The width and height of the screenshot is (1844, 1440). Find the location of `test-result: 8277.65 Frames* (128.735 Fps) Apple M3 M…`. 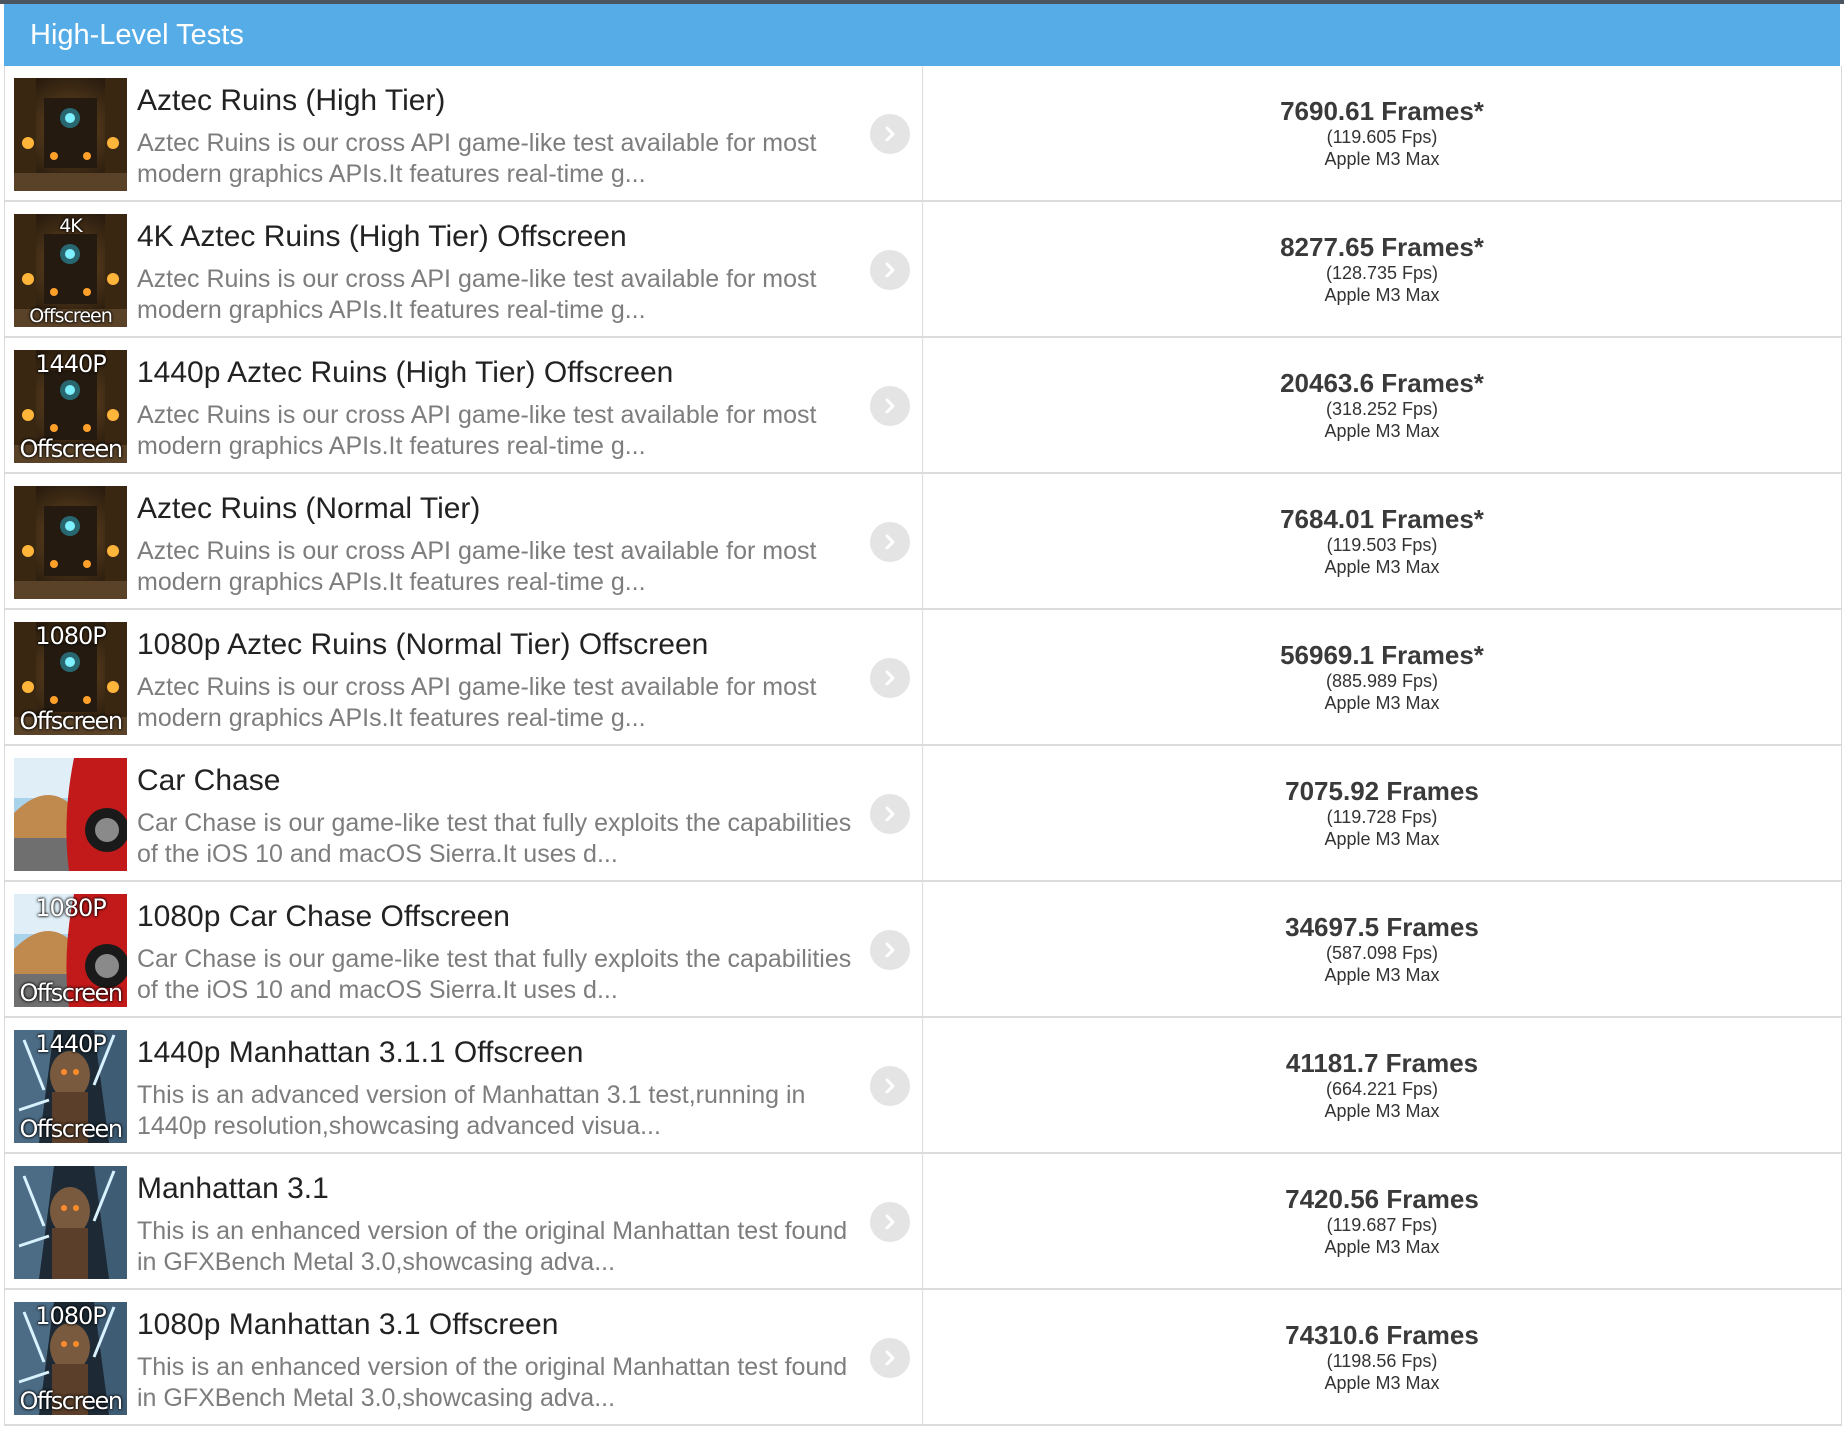

test-result: 8277.65 Frames* (128.735 Fps) Apple M3 M… is located at coordinates (1382, 269).